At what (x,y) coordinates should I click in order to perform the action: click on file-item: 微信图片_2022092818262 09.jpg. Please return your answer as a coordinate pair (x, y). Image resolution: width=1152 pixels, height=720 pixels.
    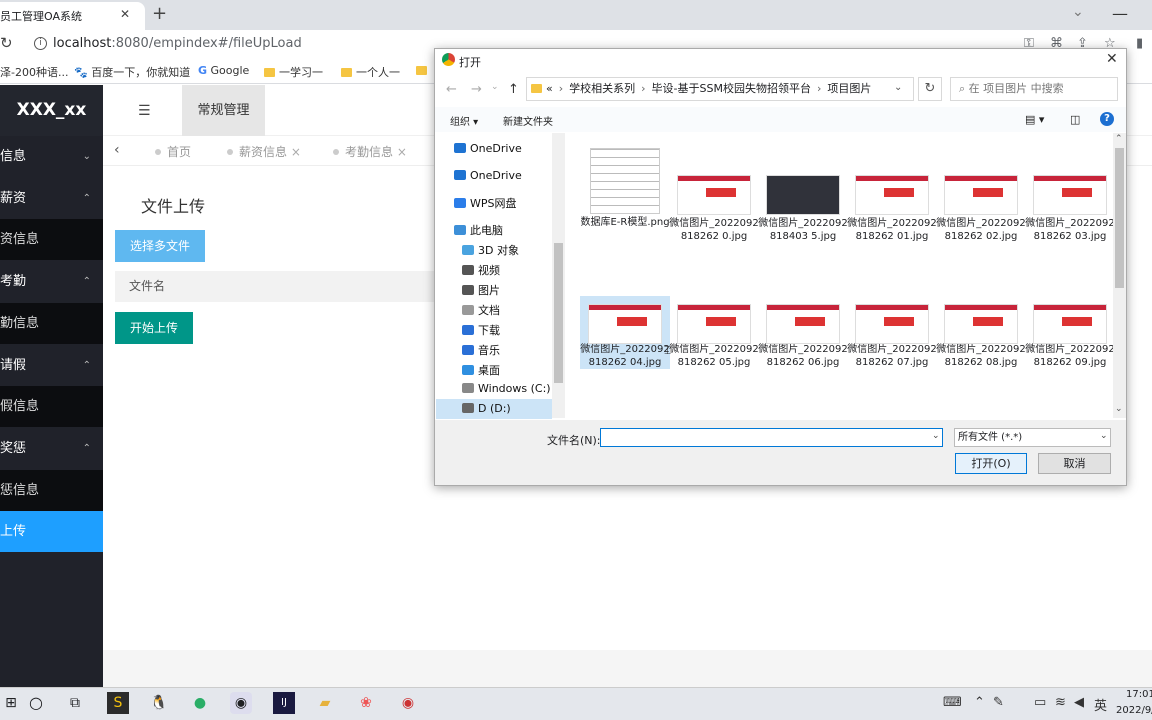
    Looking at the image, I should click on (1070, 332).